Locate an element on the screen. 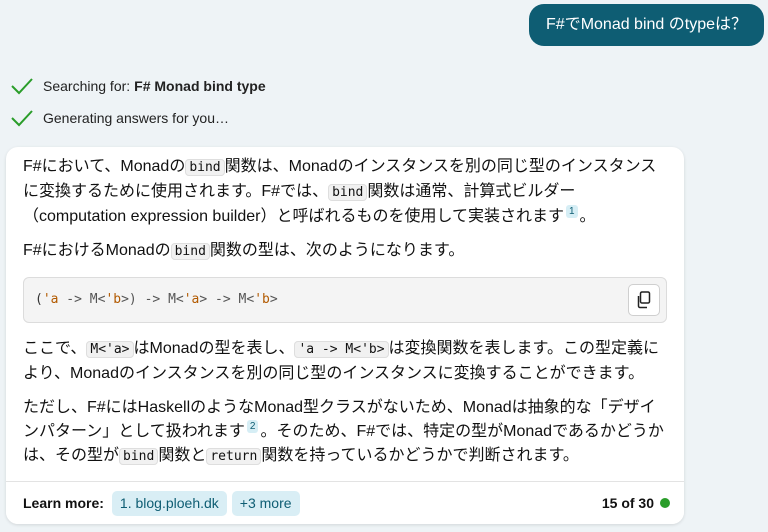 This screenshot has height=532, width=768. search-status: Searching for: F# Monad bind type is located at coordinates (138, 86).